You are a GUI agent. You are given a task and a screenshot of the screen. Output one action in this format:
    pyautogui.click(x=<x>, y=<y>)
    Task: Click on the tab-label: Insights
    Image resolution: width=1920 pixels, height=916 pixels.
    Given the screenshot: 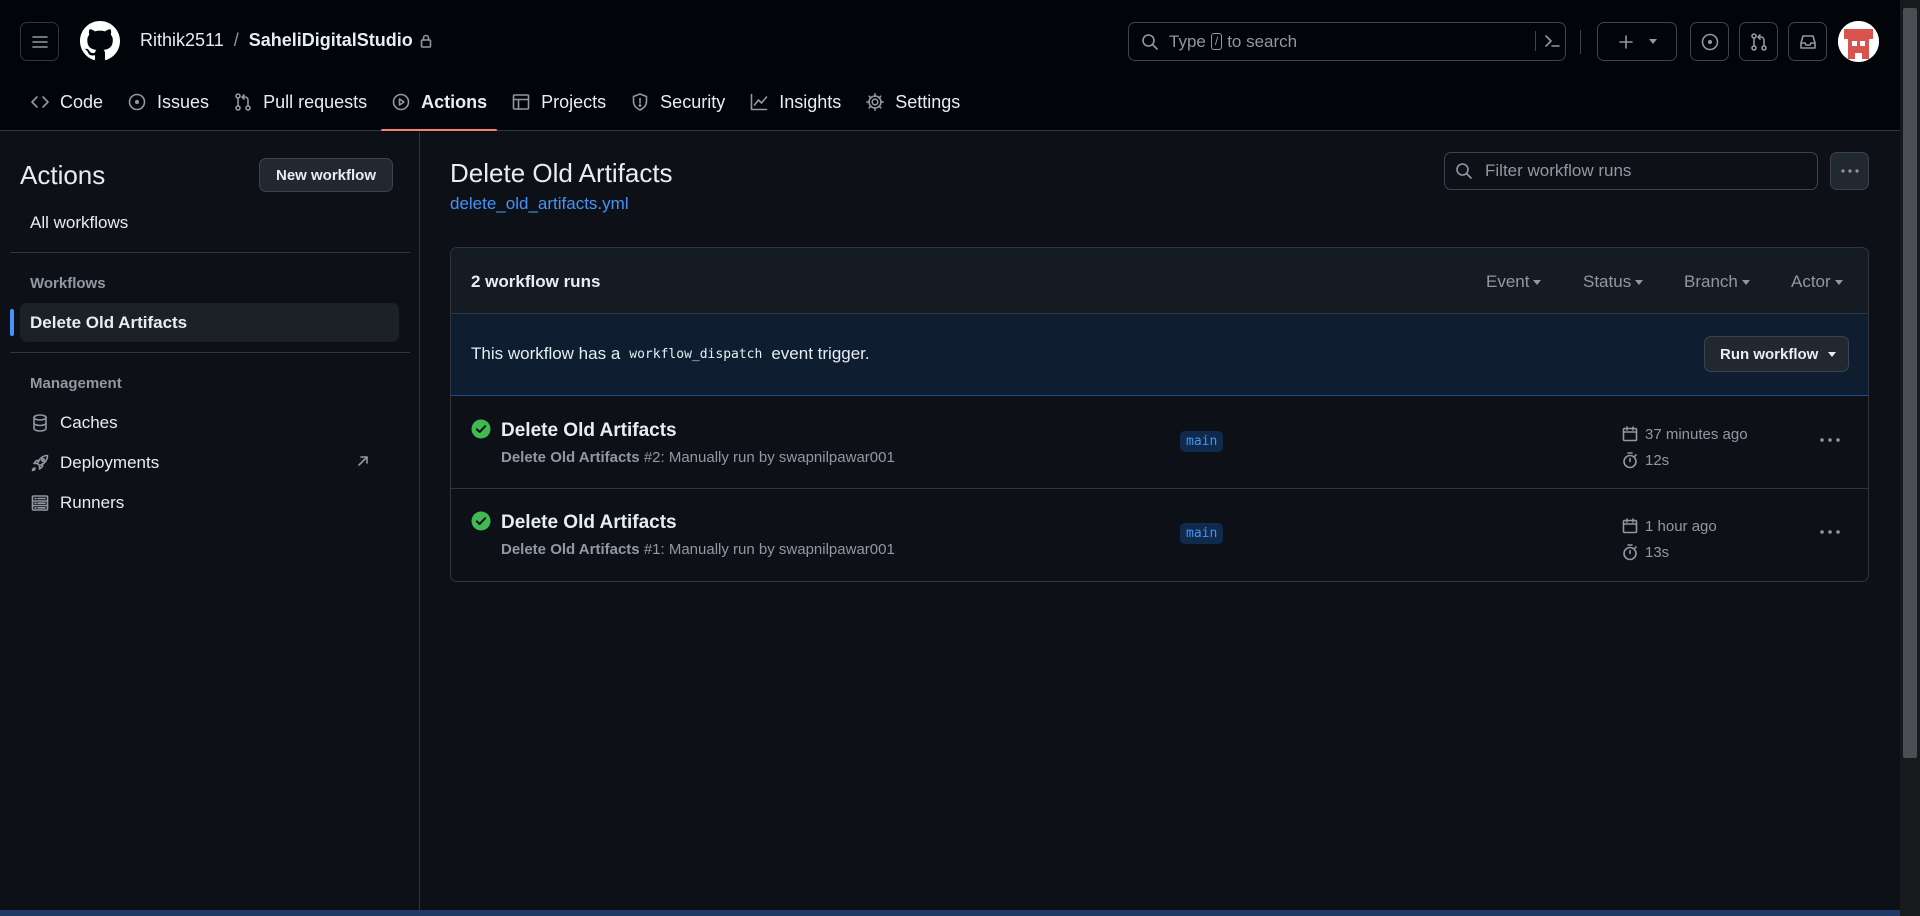 What is the action you would take?
    pyautogui.click(x=810, y=101)
    